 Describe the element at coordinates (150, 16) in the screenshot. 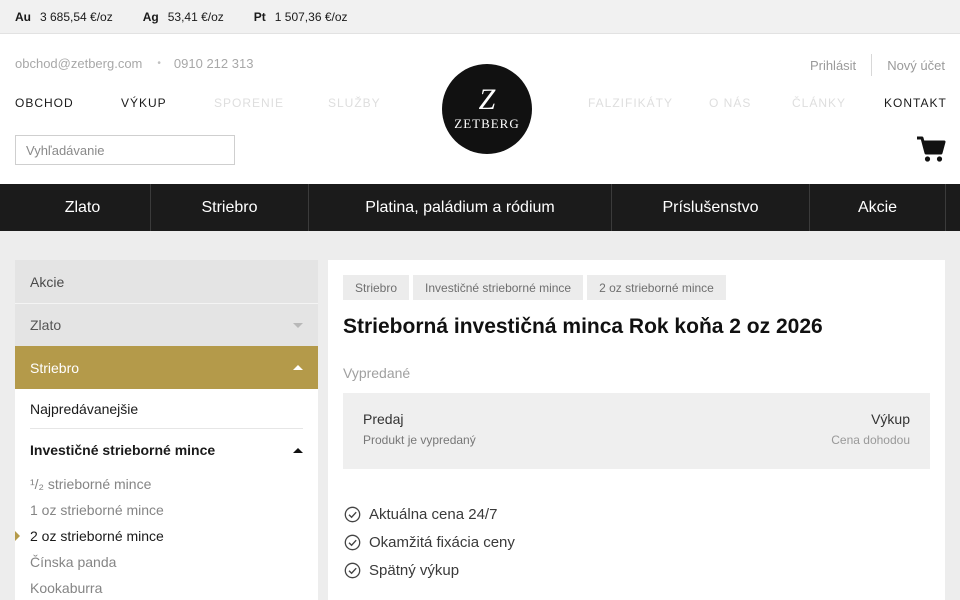

I see `ticker-symbol: Ag` at that location.